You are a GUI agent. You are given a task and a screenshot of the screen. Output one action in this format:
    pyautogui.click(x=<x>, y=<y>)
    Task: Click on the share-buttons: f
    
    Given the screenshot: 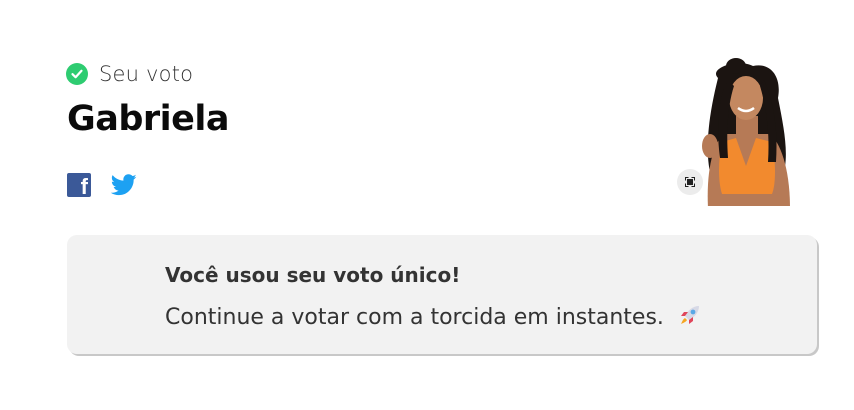 What is the action you would take?
    pyautogui.click(x=102, y=185)
    